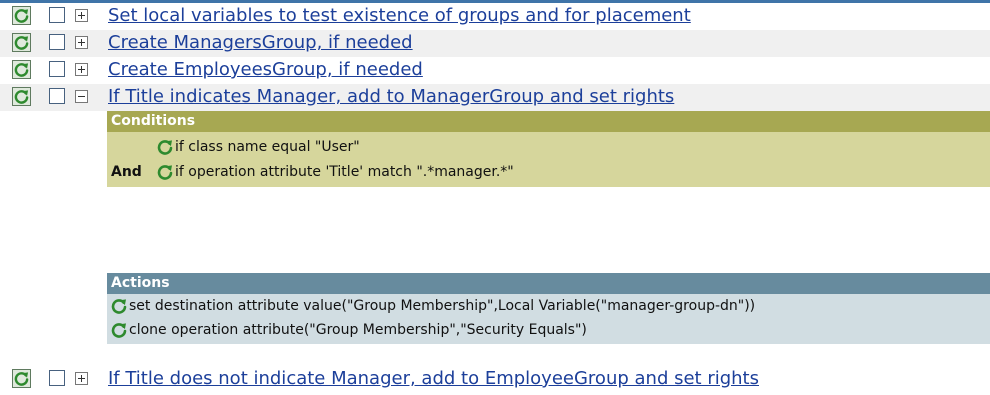 The image size is (990, 395). I want to click on conditions-header: Conditions, so click(548, 121).